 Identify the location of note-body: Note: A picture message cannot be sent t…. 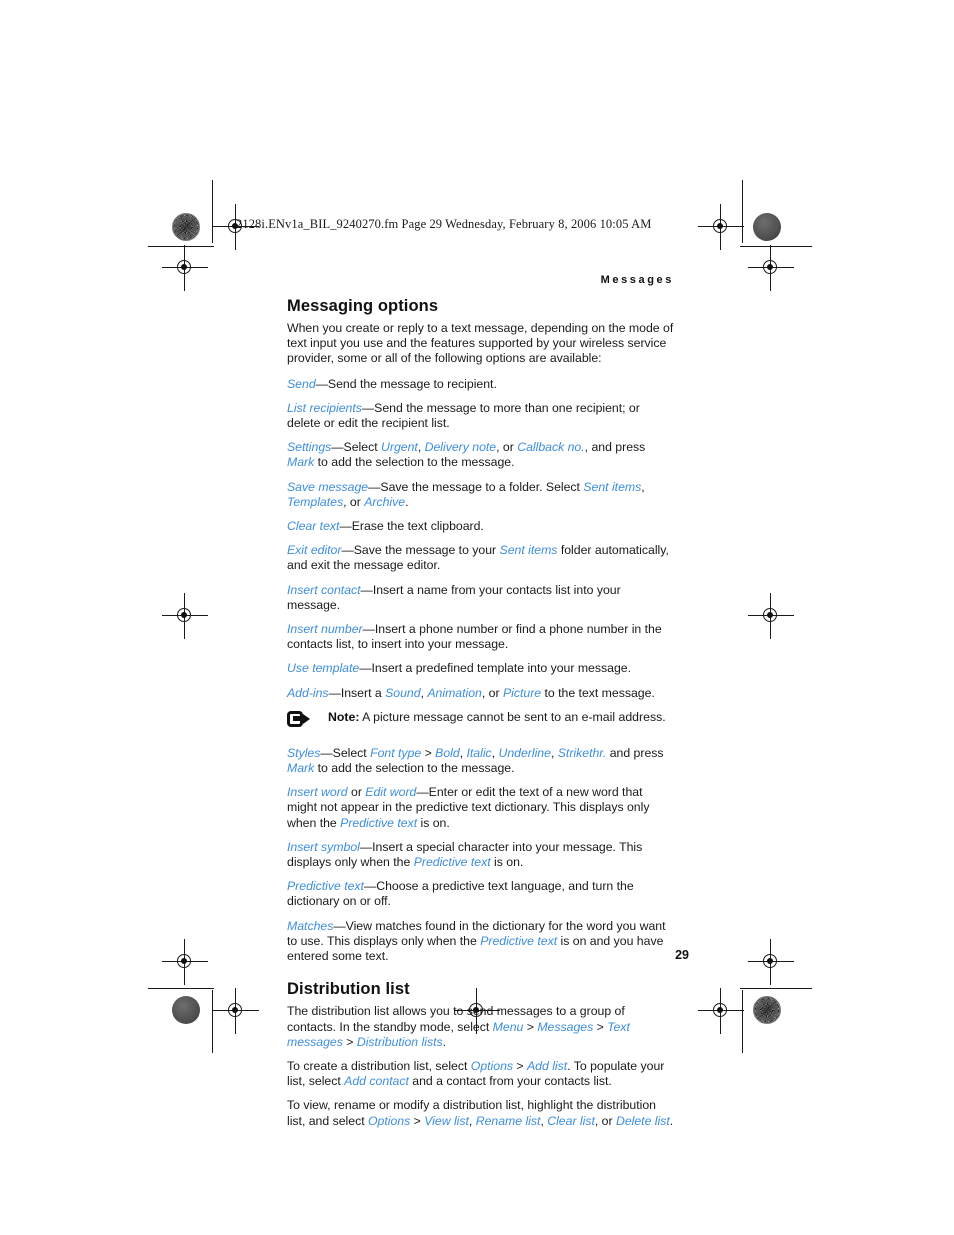
(488, 717).